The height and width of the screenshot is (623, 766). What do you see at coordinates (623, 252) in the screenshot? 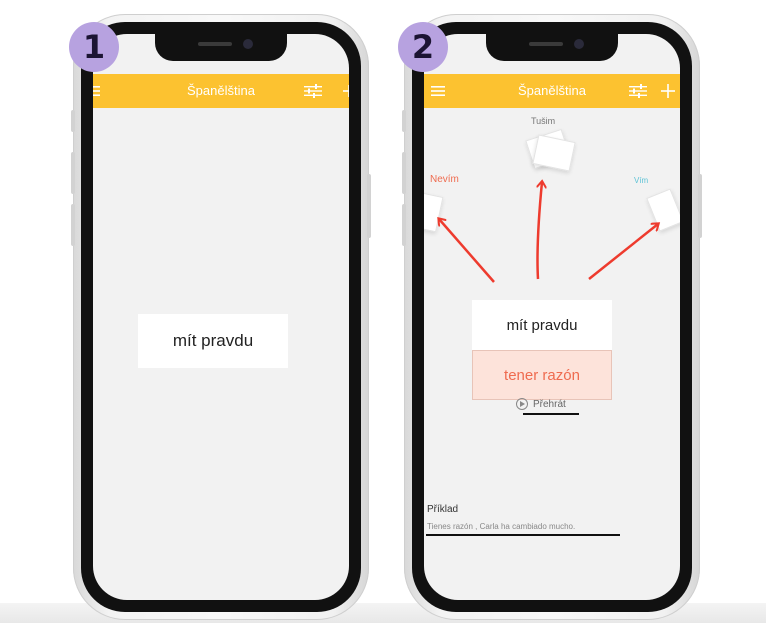
I see `arrow-right` at bounding box center [623, 252].